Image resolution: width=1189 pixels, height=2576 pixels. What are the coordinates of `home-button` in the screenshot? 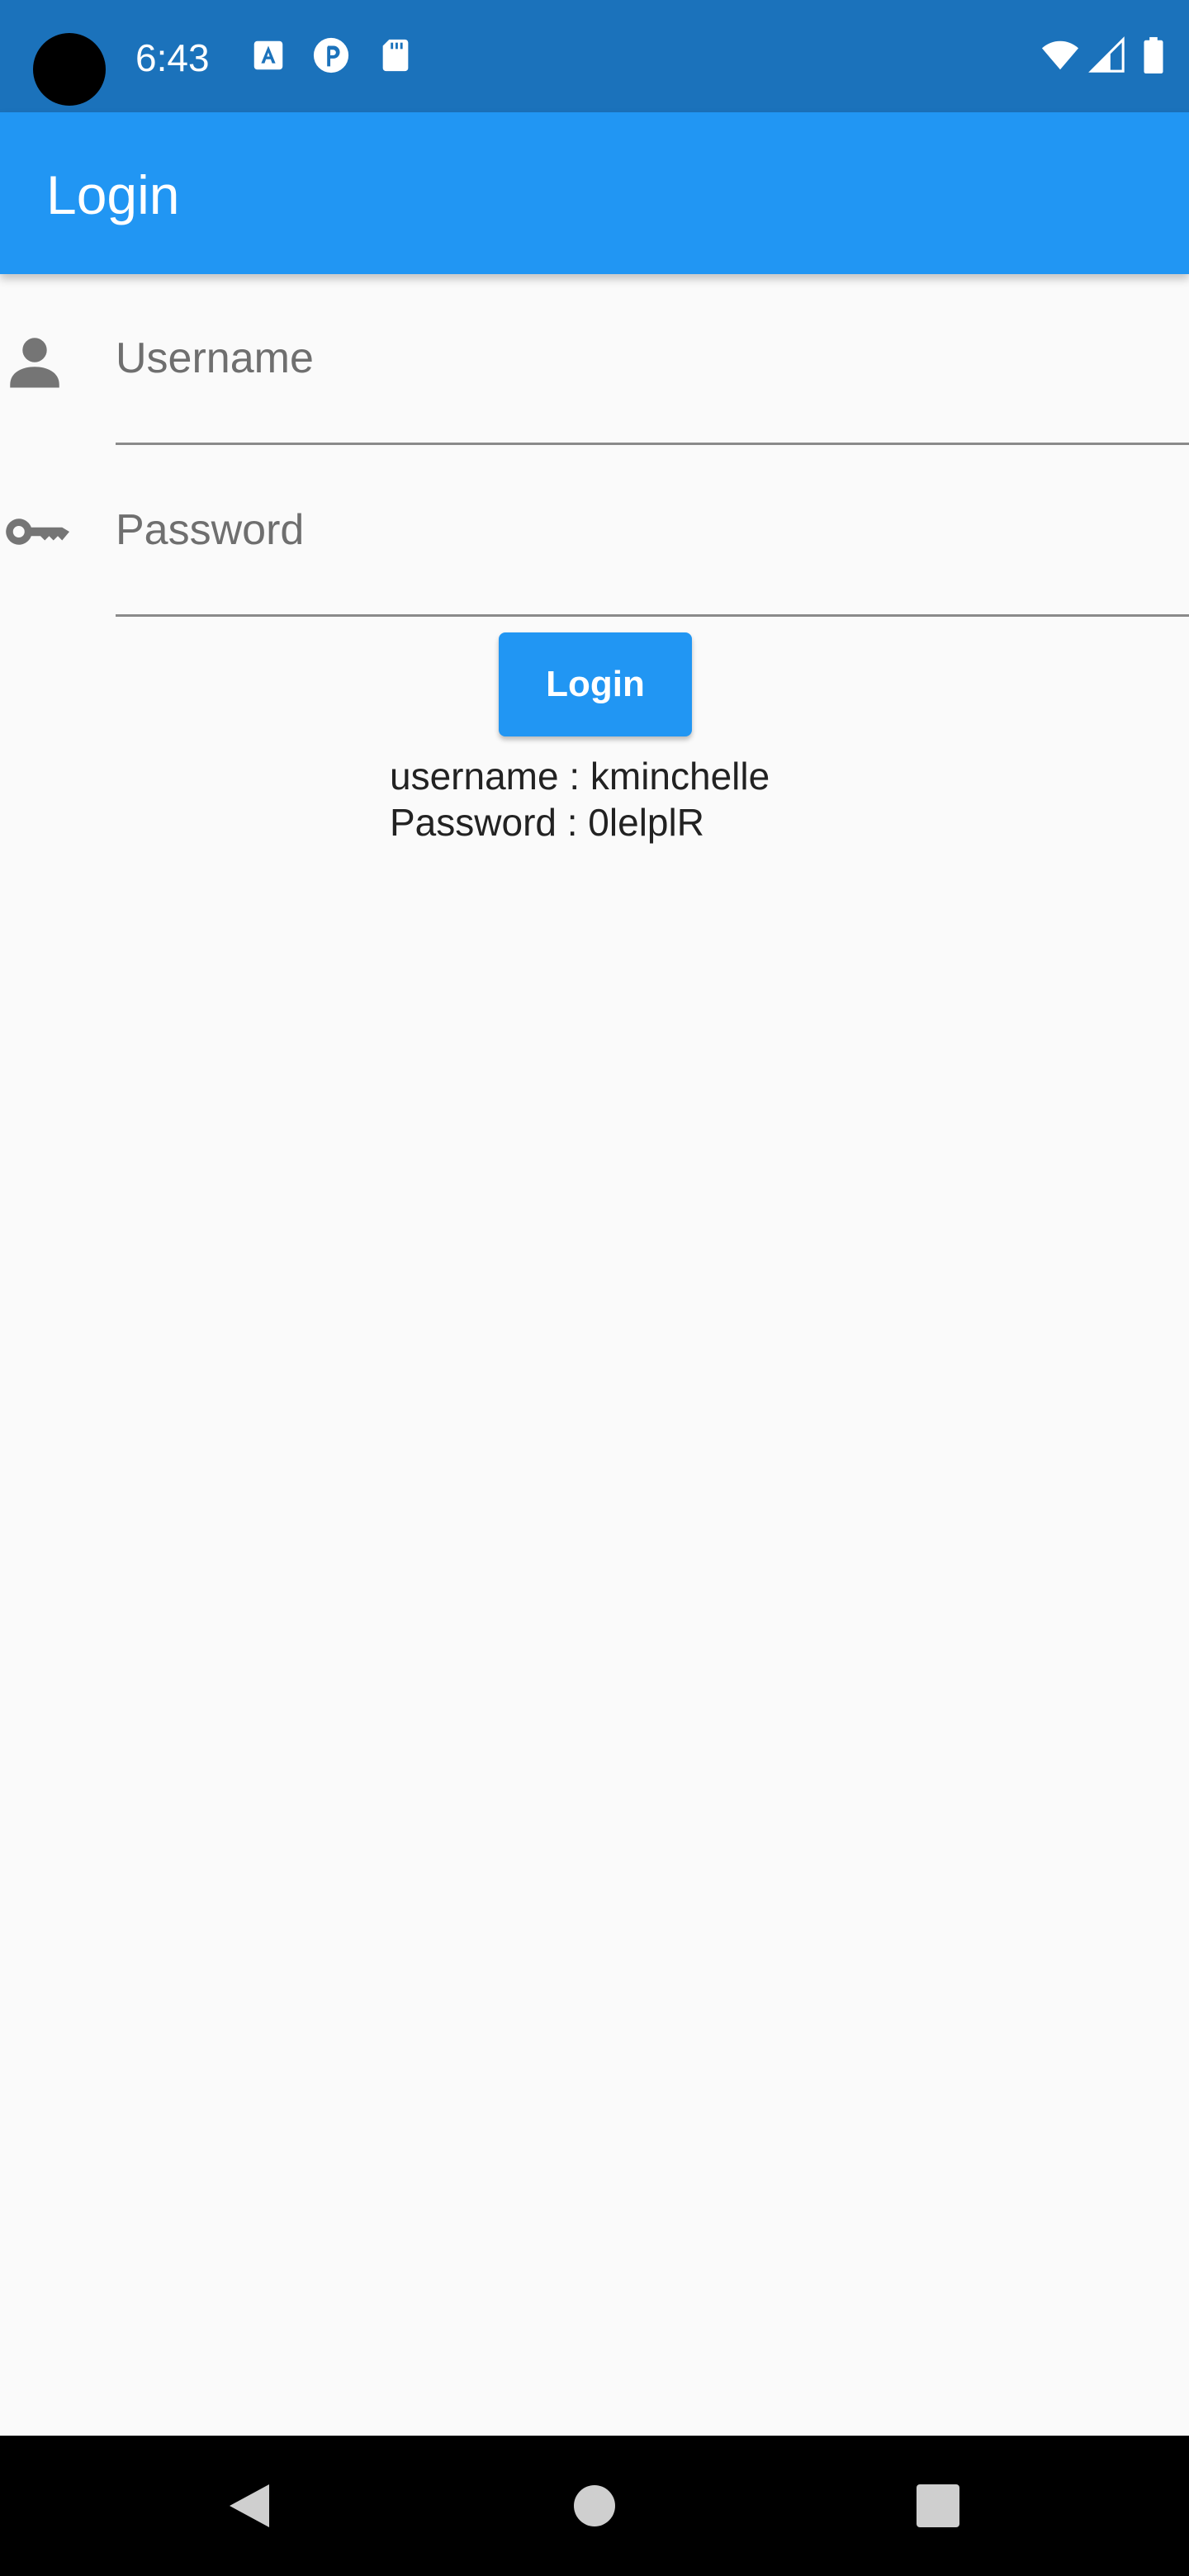 It's located at (594, 2506).